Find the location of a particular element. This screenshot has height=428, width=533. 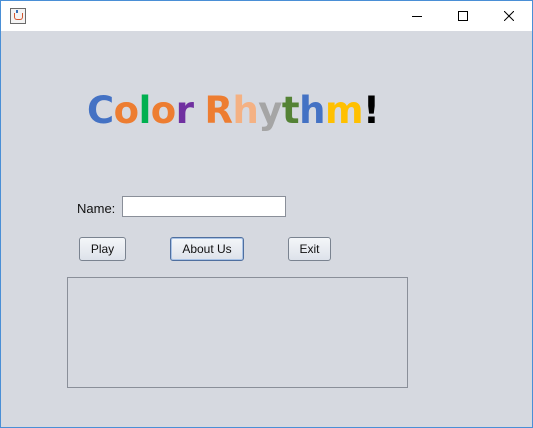

title-letter: R is located at coordinates (218, 110).